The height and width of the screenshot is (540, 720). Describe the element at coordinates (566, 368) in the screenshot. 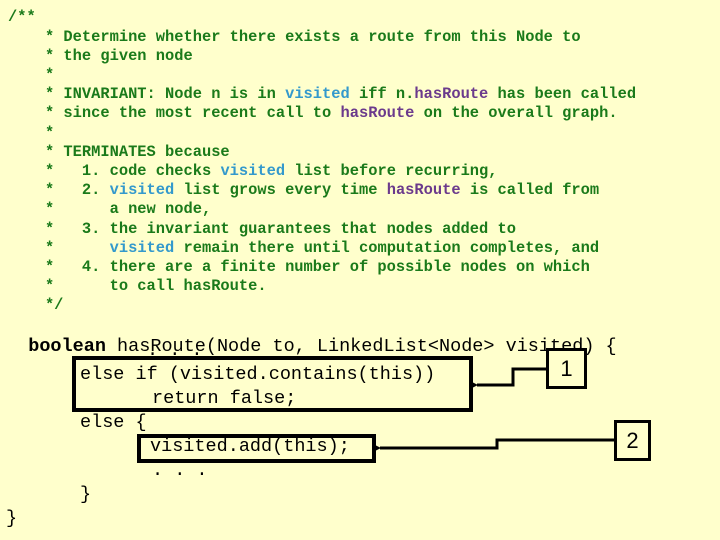

I see `callout-label-1: 1` at that location.